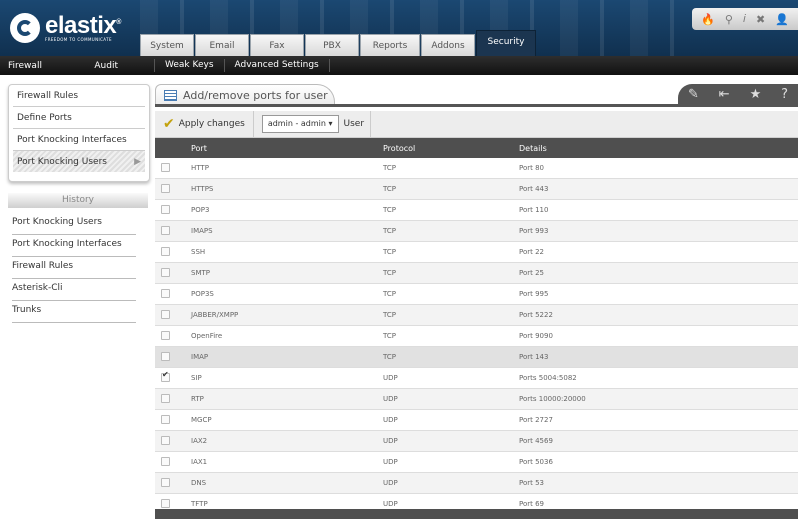  What do you see at coordinates (760, 19) in the screenshot?
I see `tools-icon: ✖` at bounding box center [760, 19].